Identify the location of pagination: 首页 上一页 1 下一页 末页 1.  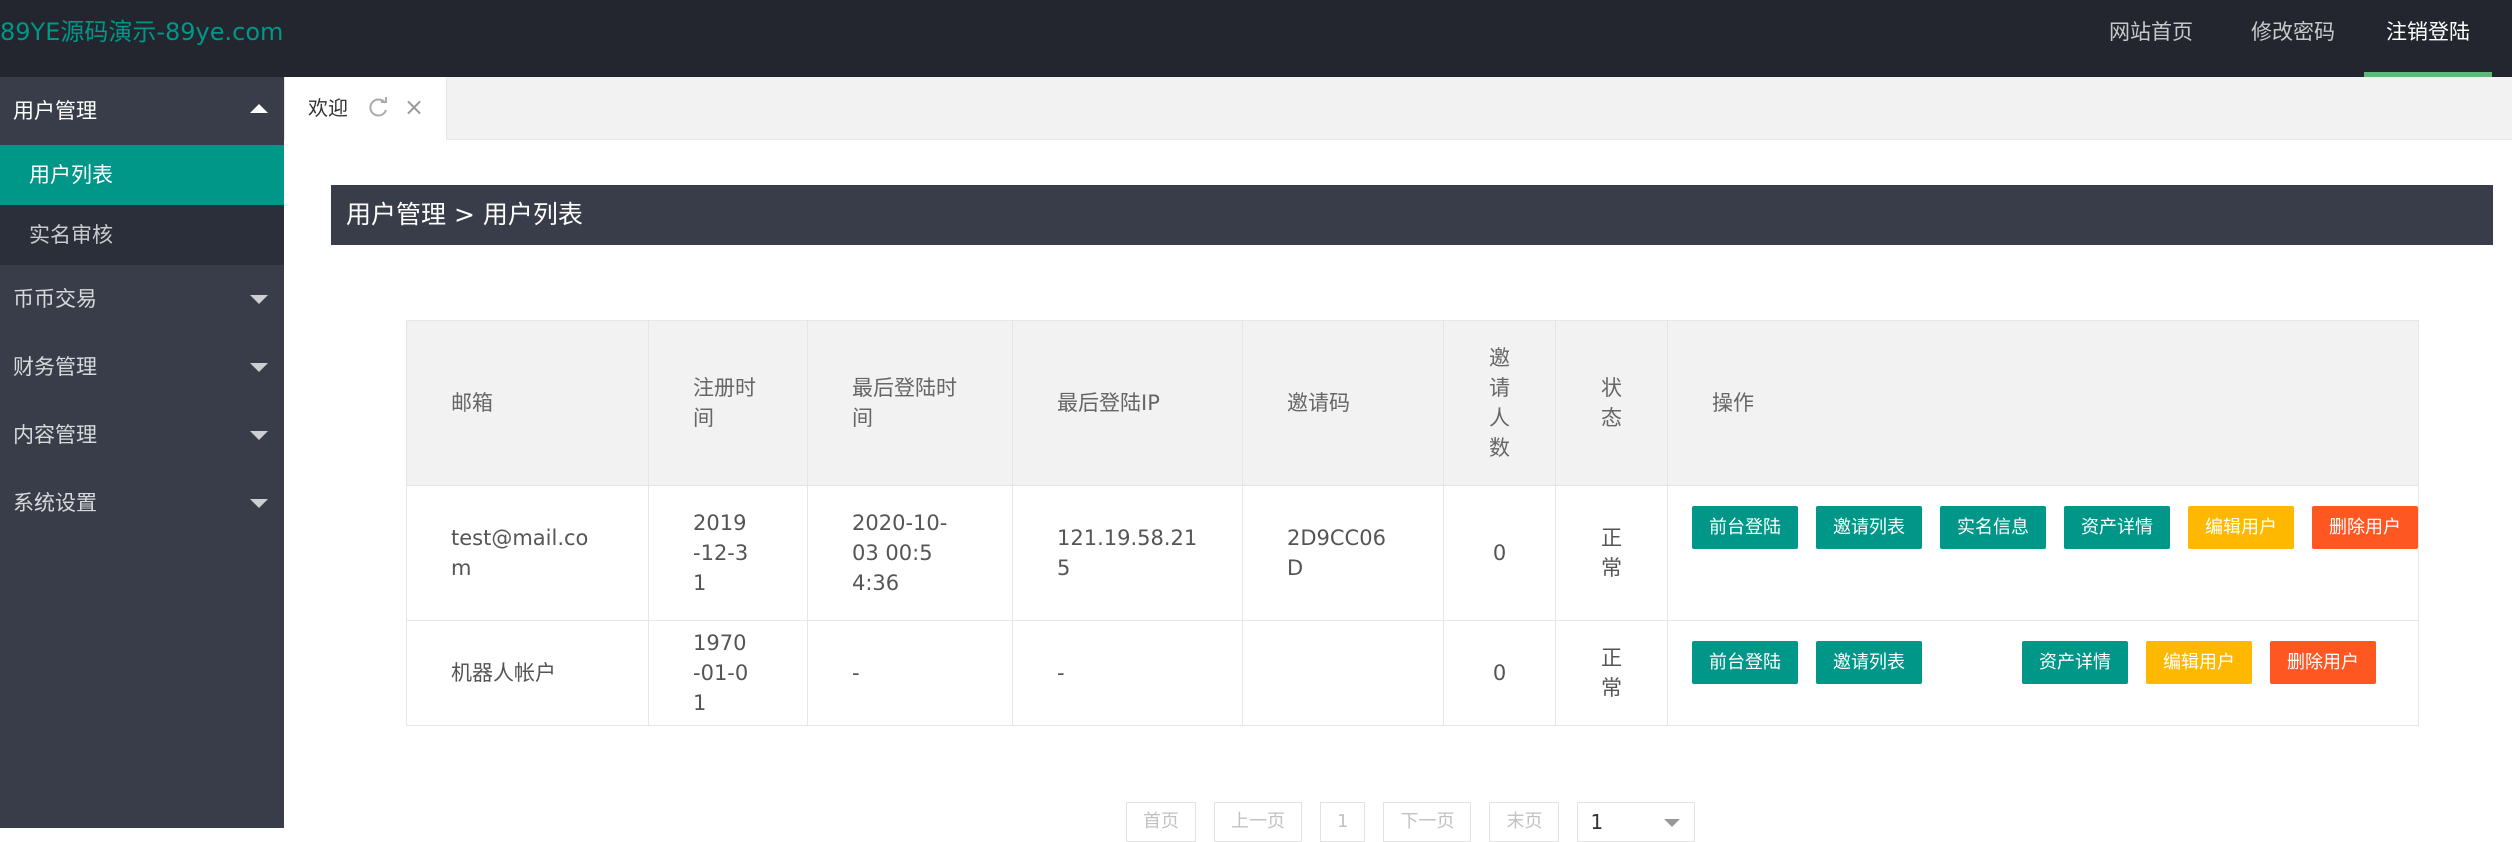
(1411, 822).